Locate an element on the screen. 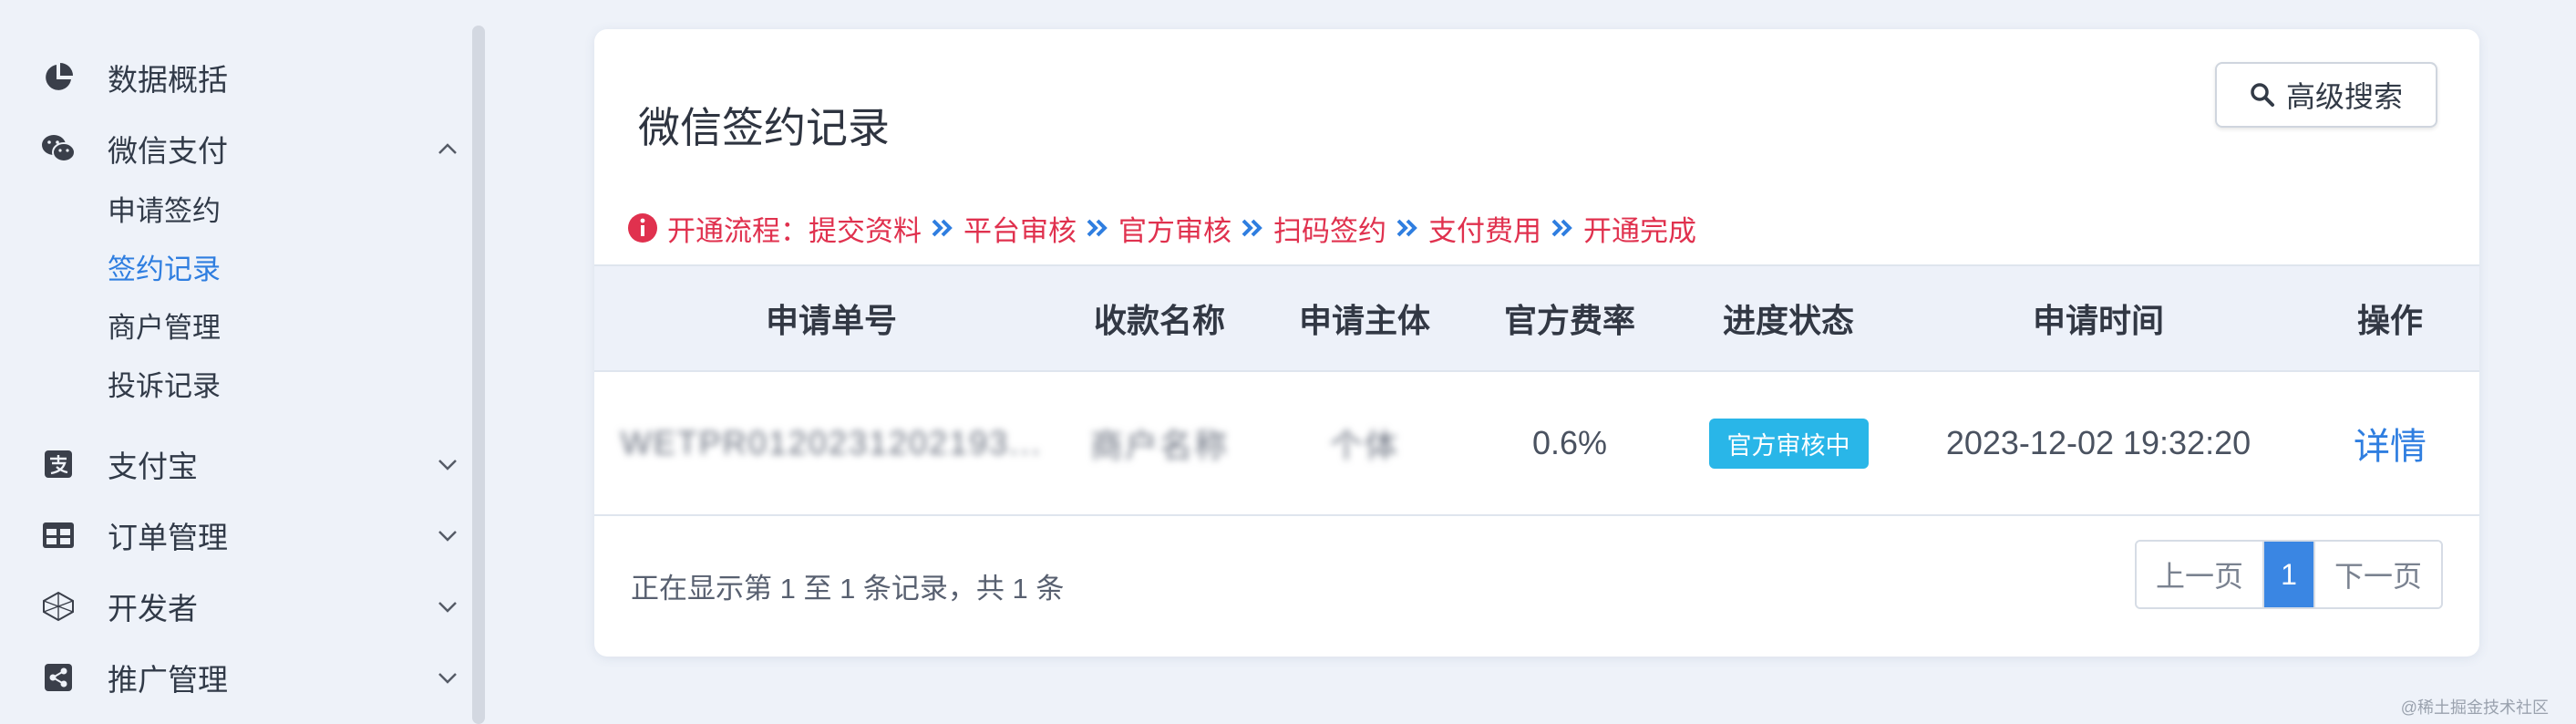 Image resolution: width=2576 pixels, height=724 pixels. table-icon is located at coordinates (58, 535).